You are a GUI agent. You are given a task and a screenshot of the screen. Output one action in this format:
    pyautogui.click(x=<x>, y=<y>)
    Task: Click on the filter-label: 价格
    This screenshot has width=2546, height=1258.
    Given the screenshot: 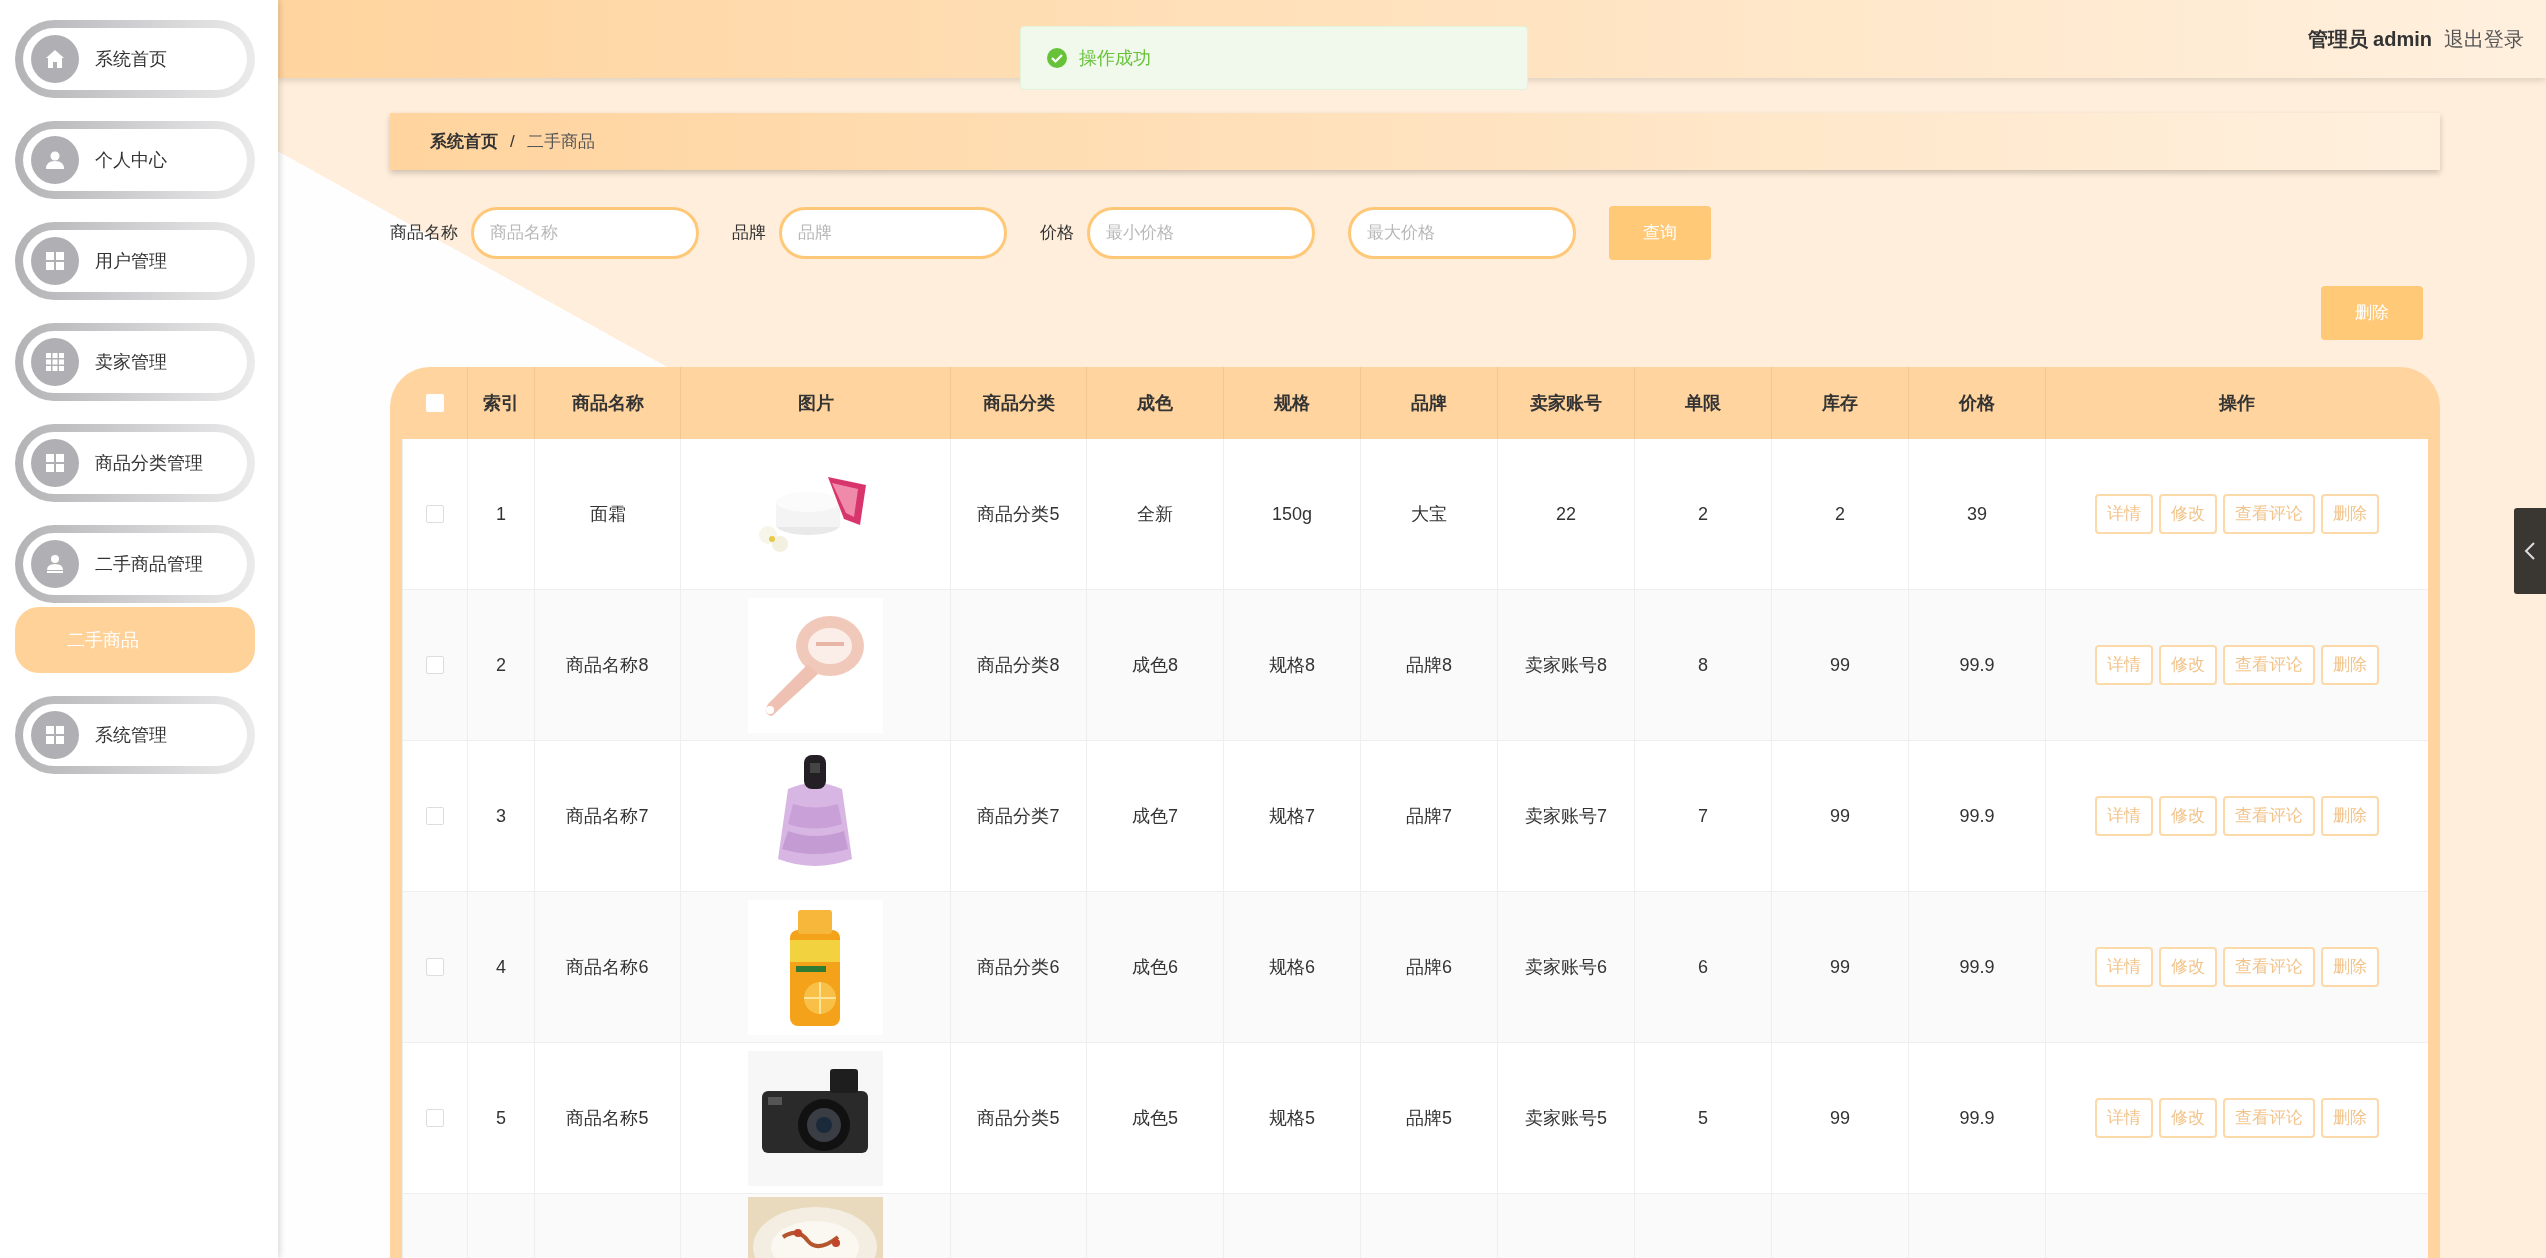 What is the action you would take?
    pyautogui.click(x=1057, y=233)
    